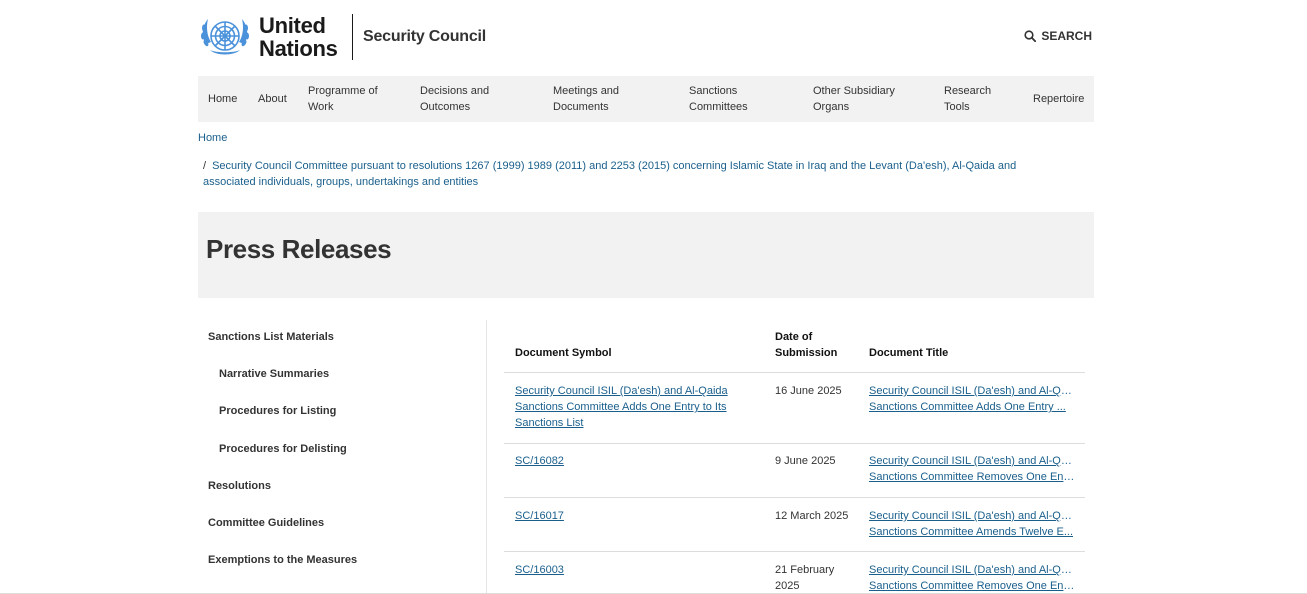 This screenshot has width=1307, height=594. What do you see at coordinates (1058, 99) in the screenshot?
I see `nav-repertoire: Repertoire` at bounding box center [1058, 99].